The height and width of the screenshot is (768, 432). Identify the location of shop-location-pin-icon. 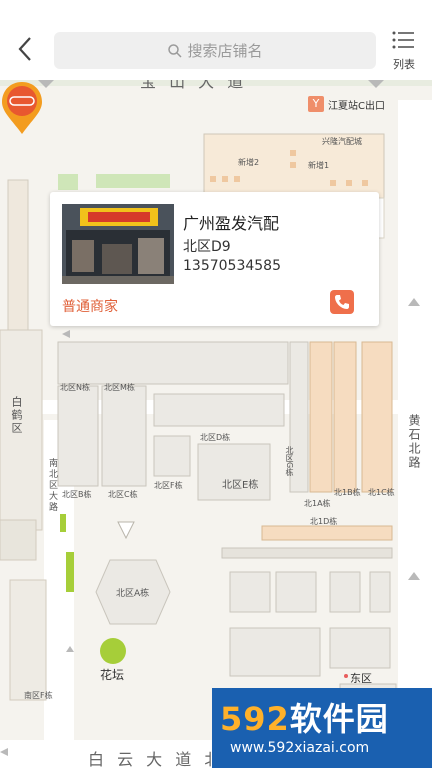
(22, 108).